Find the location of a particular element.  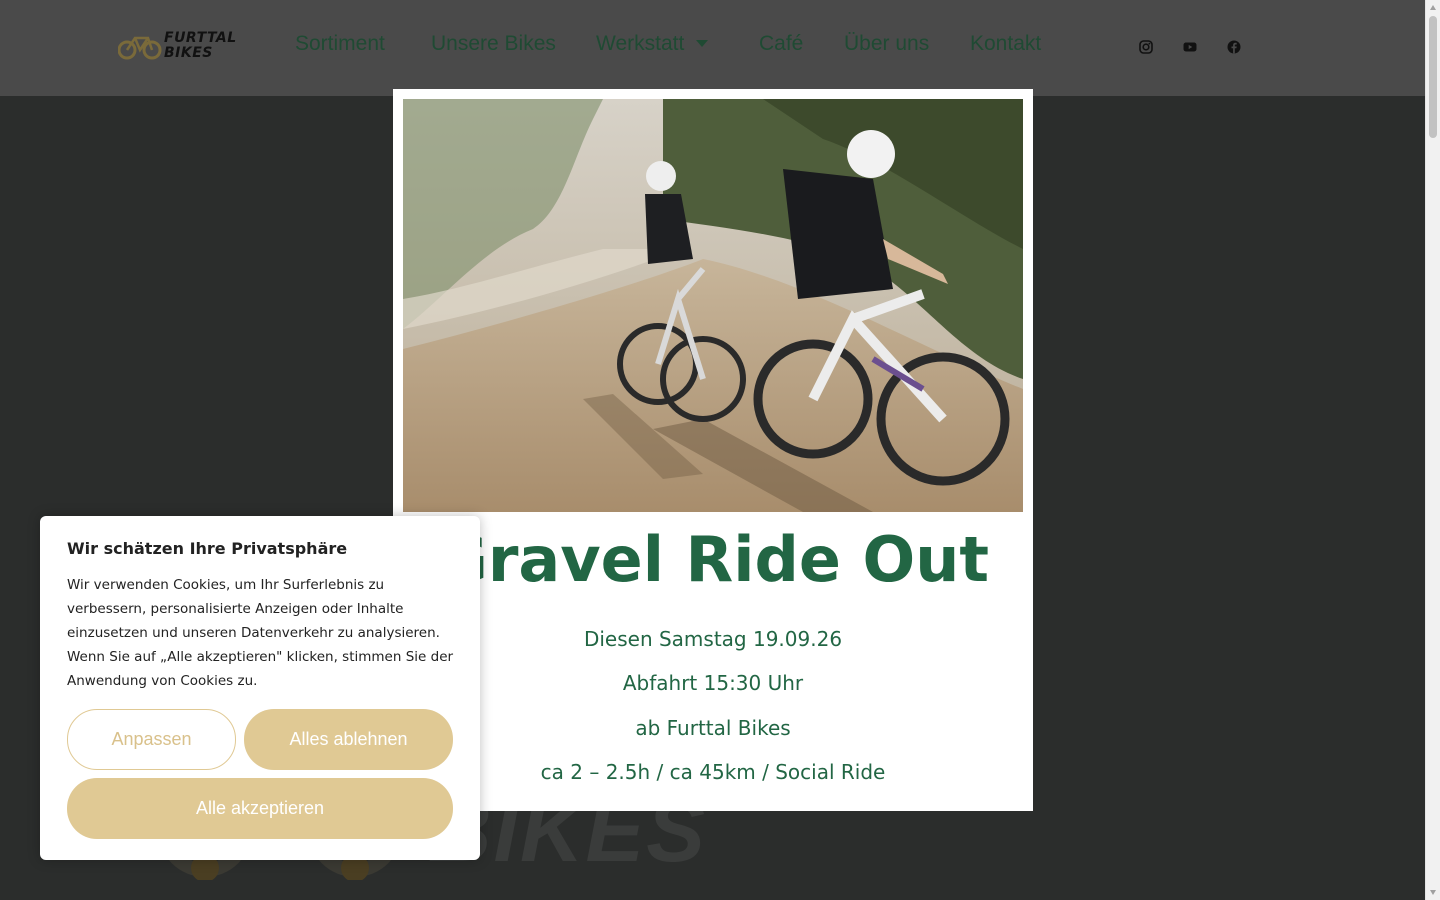

nav-kontakt: Kontakt is located at coordinates (1005, 44).